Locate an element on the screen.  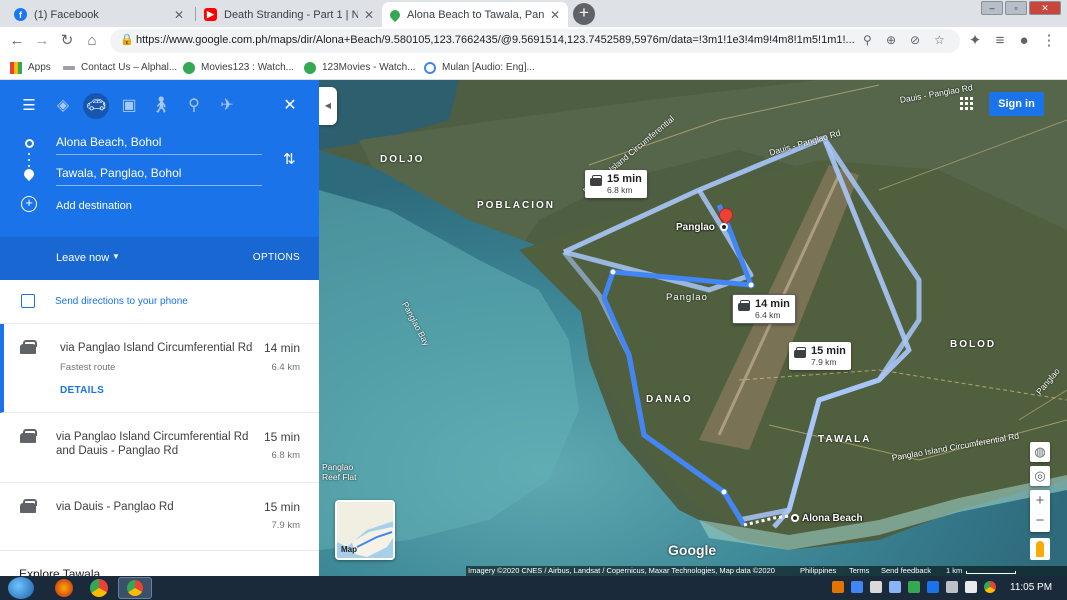
flag-icon is located at coordinates (876, 587).